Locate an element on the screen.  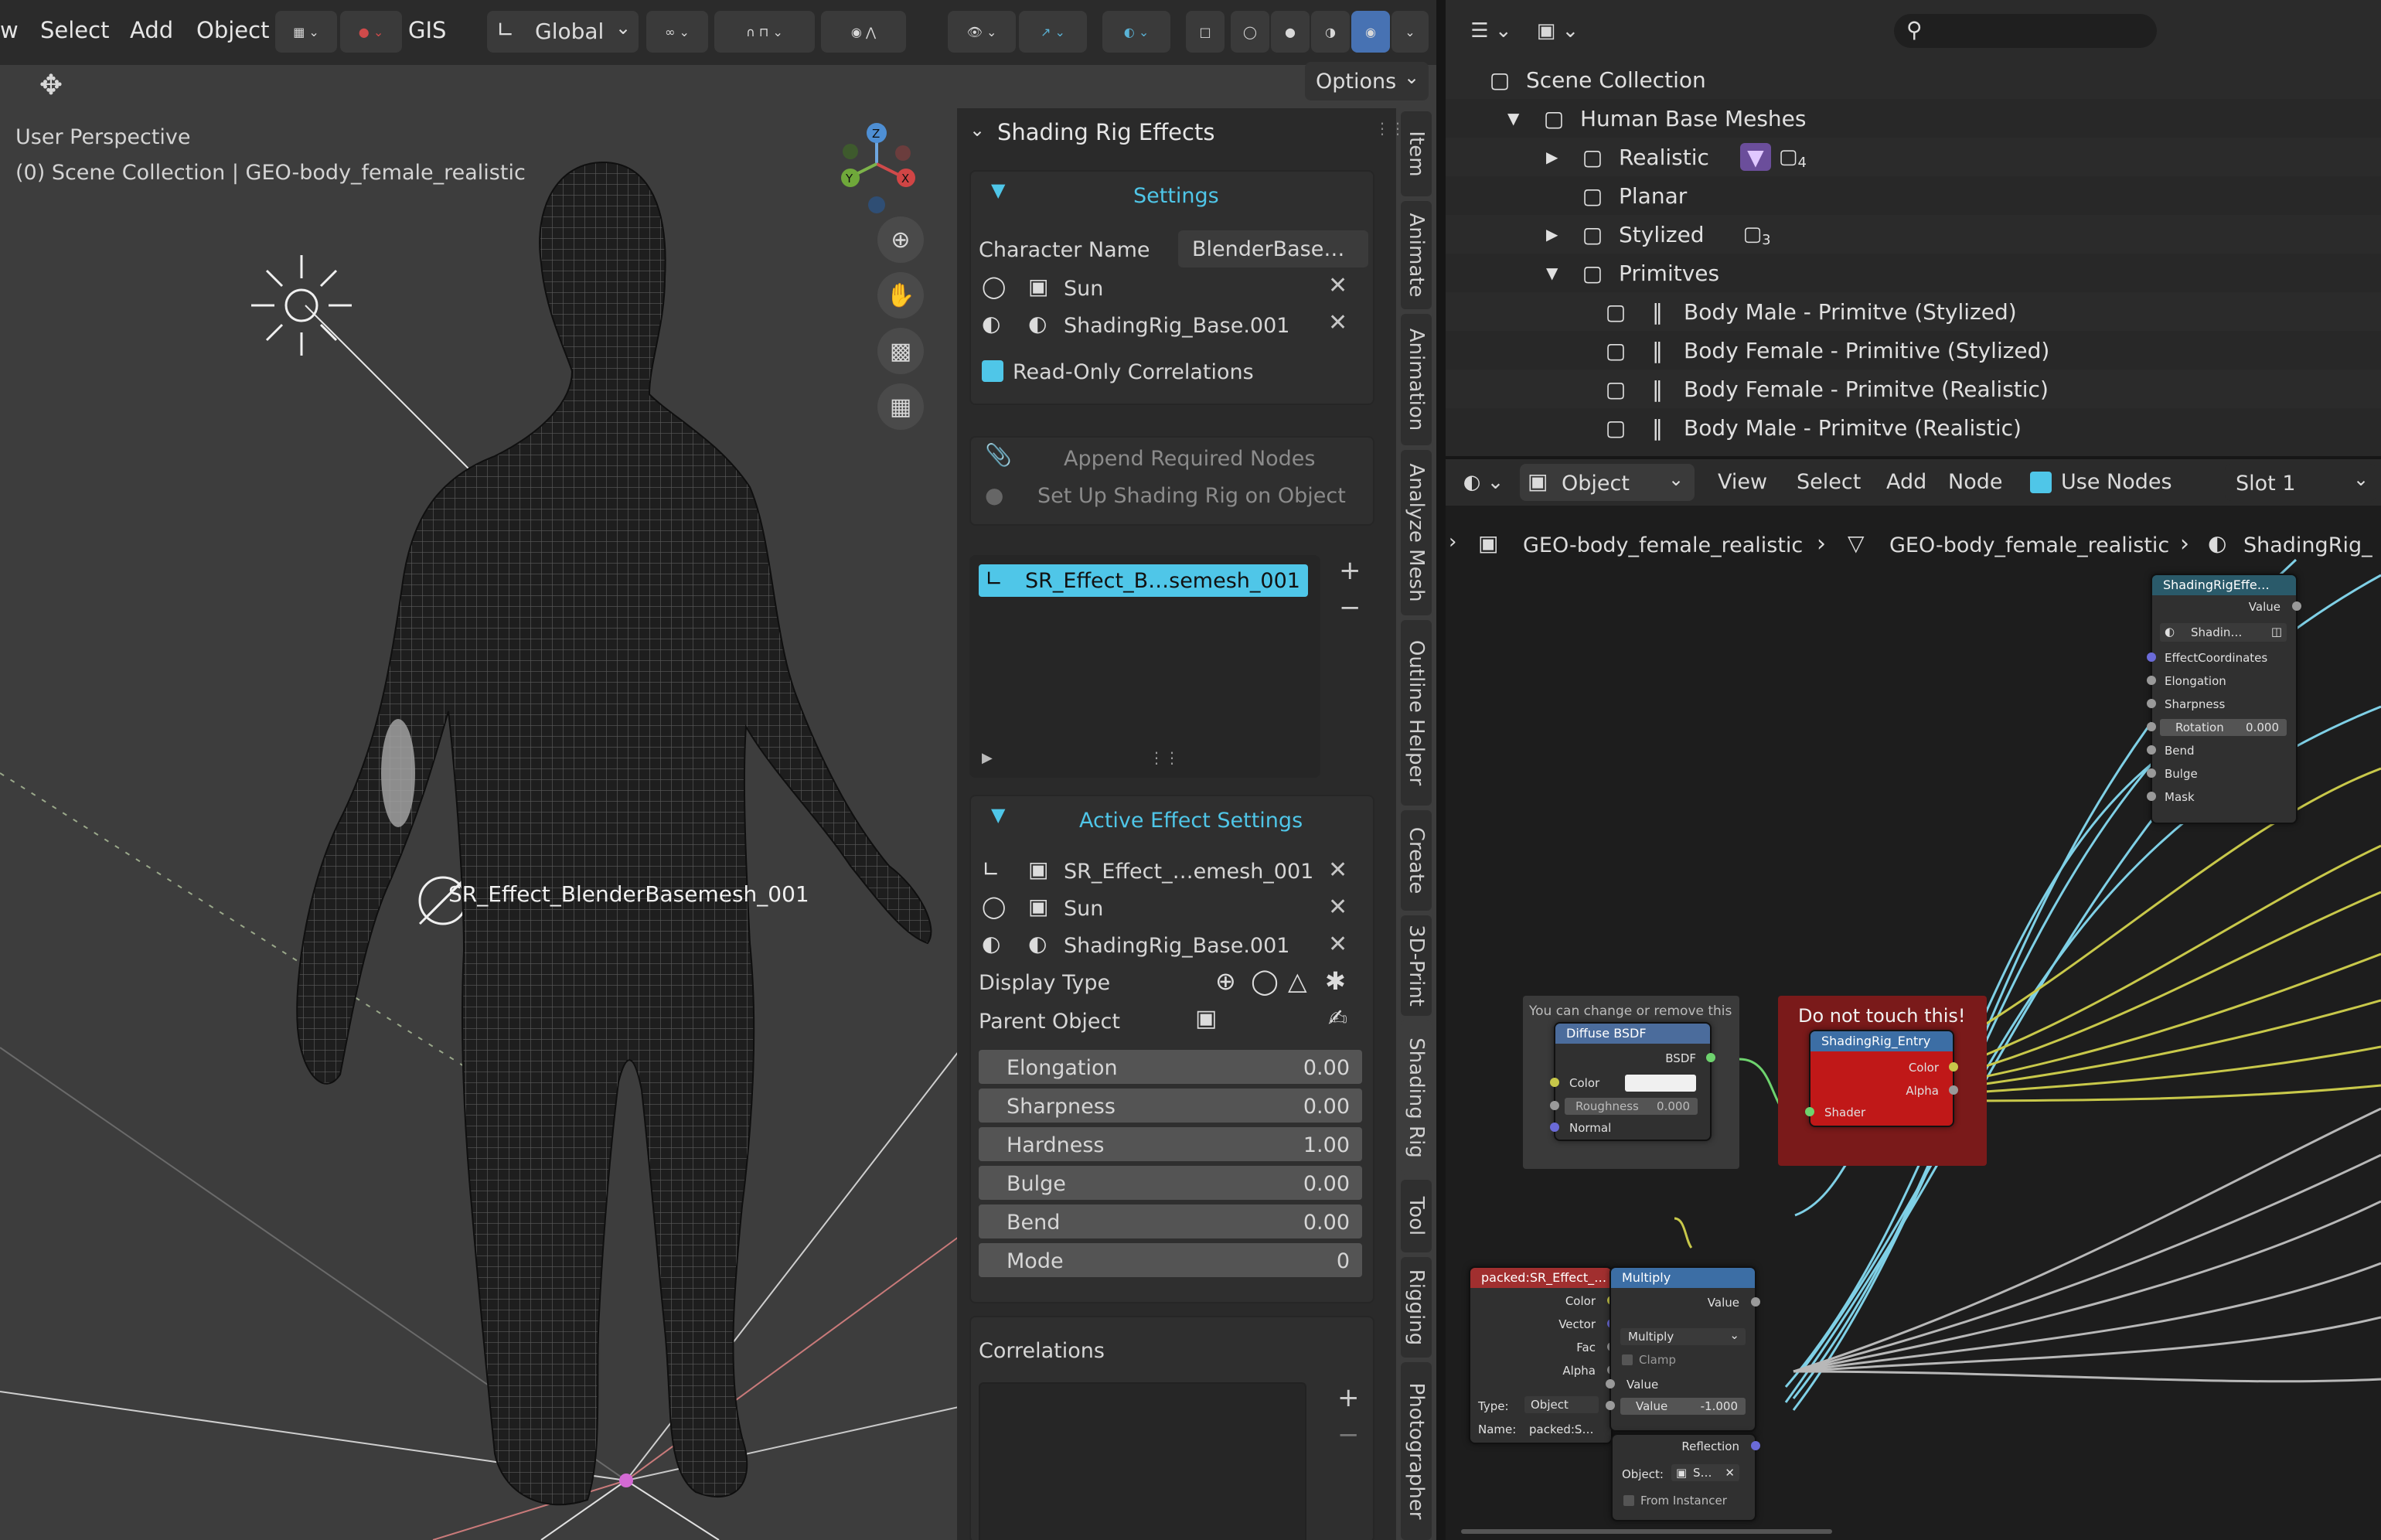
tab-analyze-mesh: Analyze Mesh is located at coordinates (1416, 532).